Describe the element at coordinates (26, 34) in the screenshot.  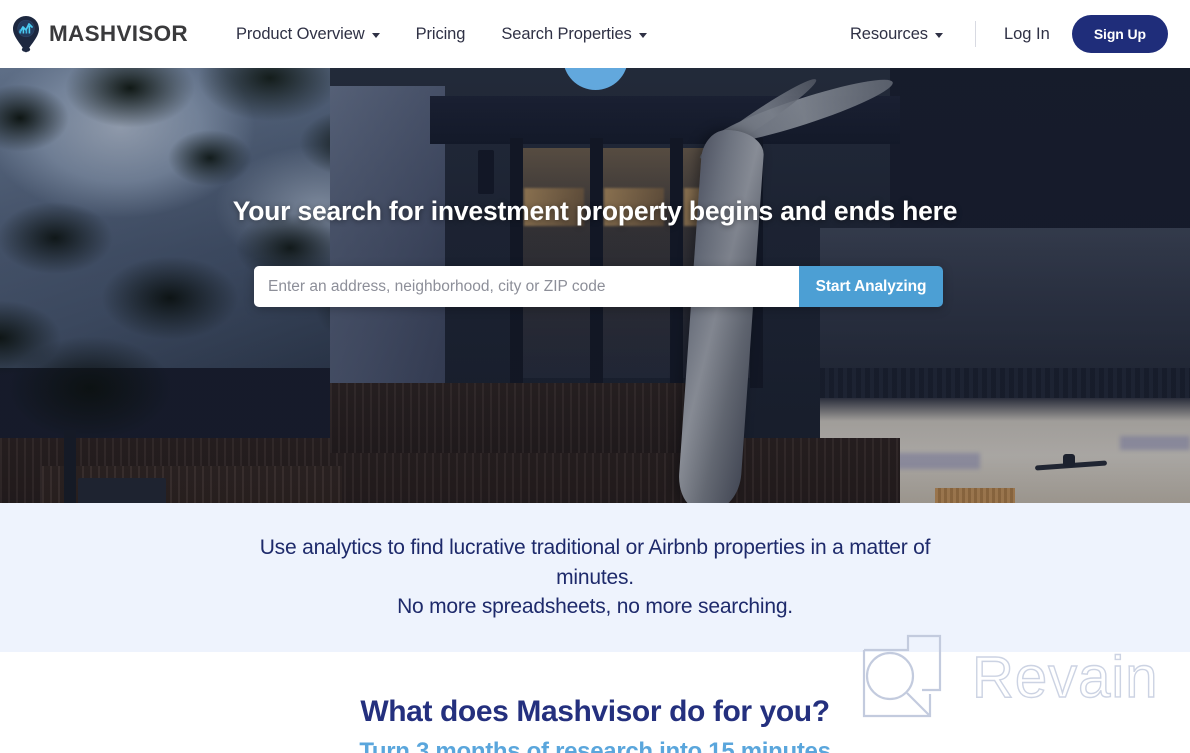
I see `map-pin-chart-icon` at that location.